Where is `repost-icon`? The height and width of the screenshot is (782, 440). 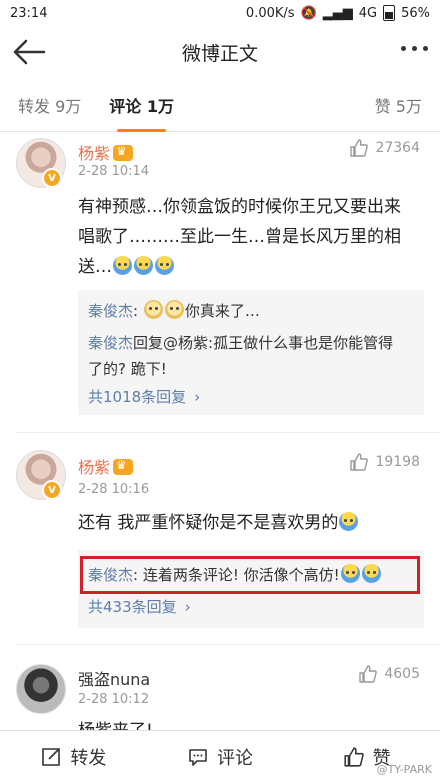
repost-icon is located at coordinates (51, 756).